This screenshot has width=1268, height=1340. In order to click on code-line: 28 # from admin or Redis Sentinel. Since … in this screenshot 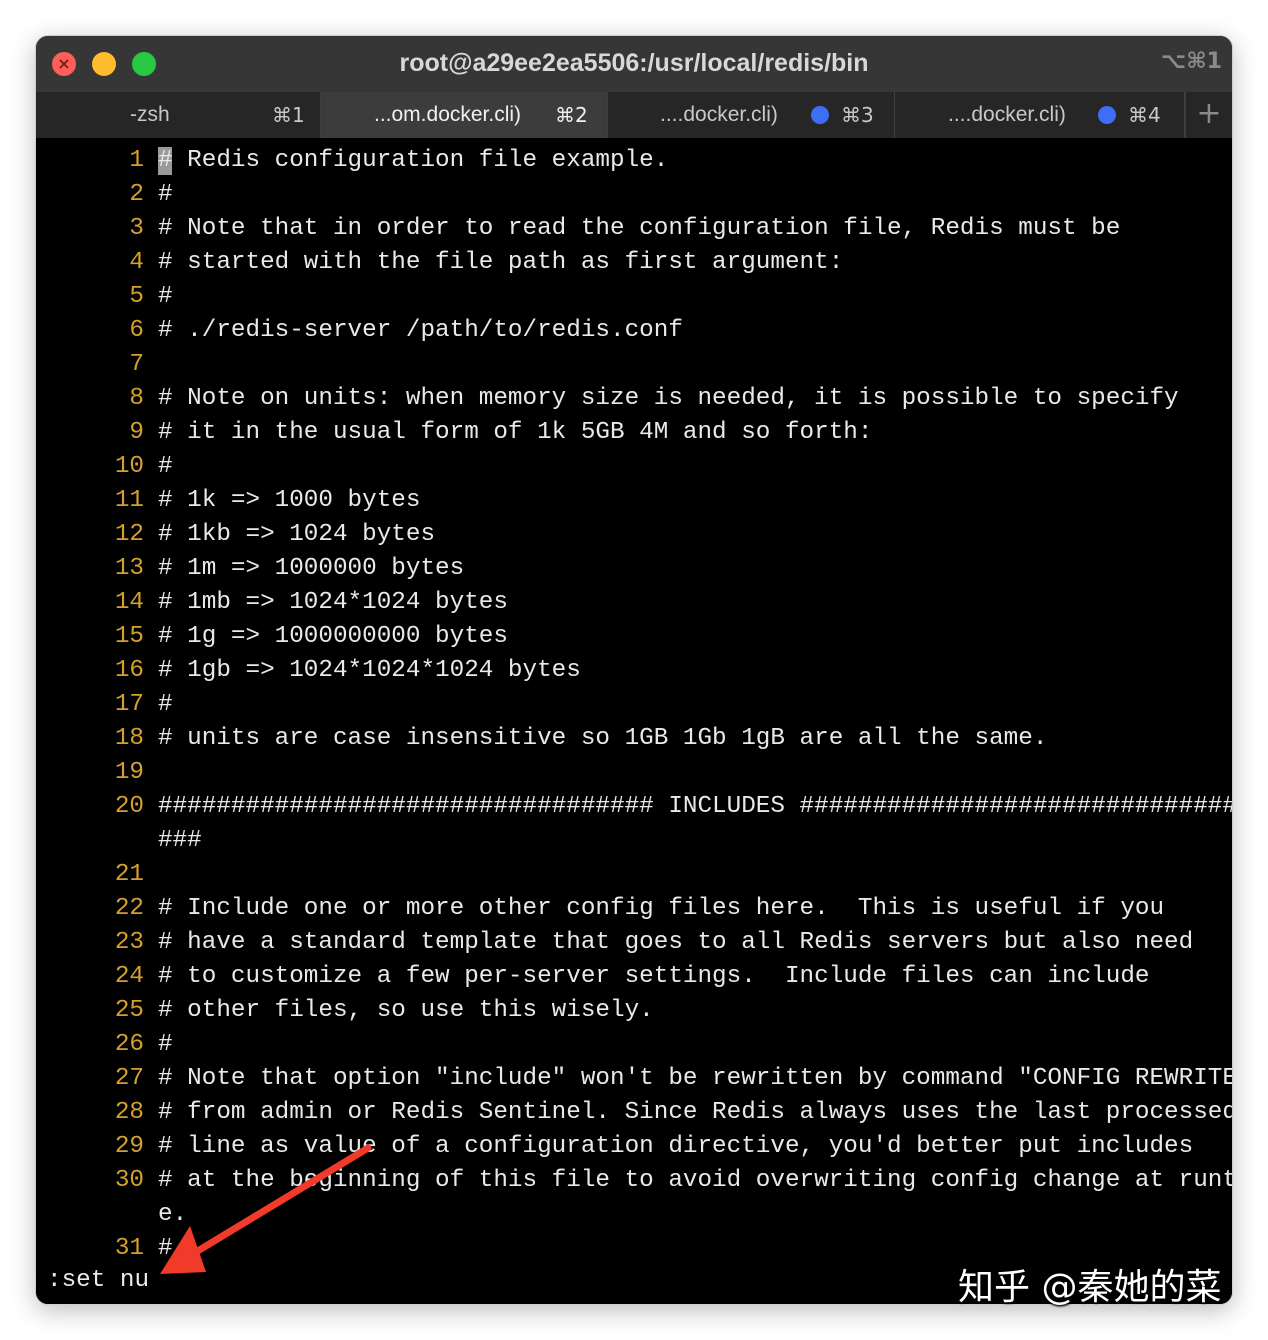, I will do `click(634, 1113)`.